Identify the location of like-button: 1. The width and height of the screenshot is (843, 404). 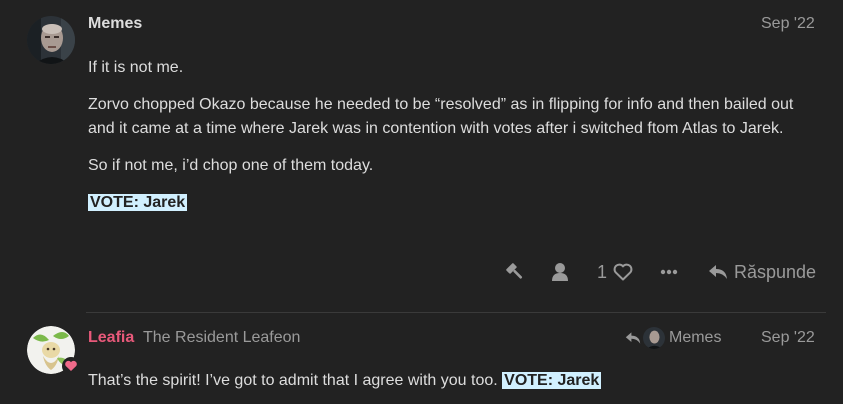
(615, 272).